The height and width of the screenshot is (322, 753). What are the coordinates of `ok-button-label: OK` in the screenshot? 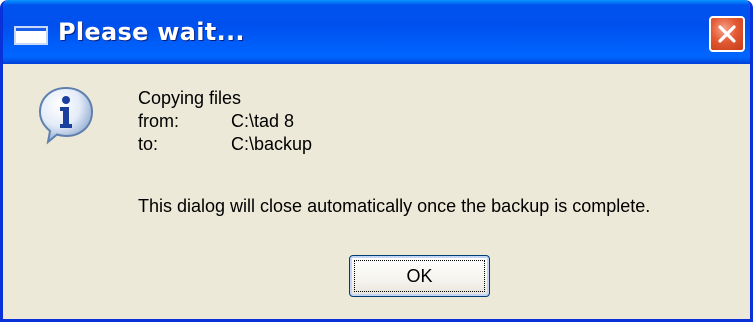 It's located at (419, 276).